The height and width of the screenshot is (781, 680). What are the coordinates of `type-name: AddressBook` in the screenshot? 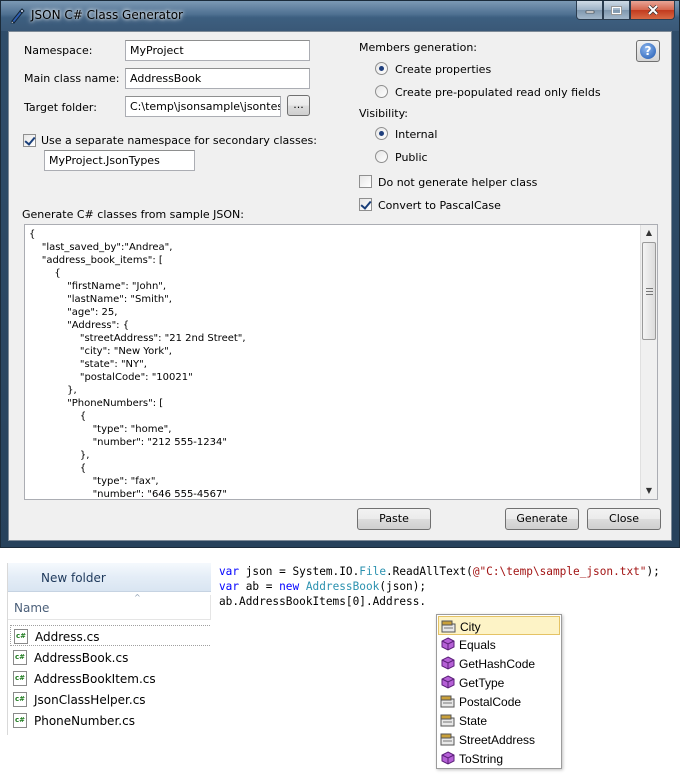 It's located at (342, 586).